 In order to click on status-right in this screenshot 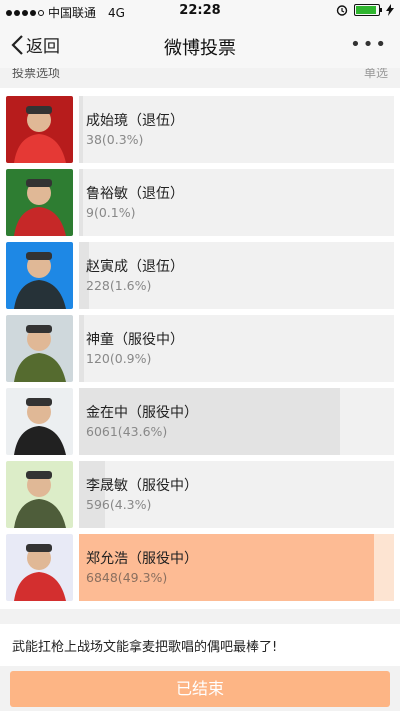, I will do `click(365, 10)`.